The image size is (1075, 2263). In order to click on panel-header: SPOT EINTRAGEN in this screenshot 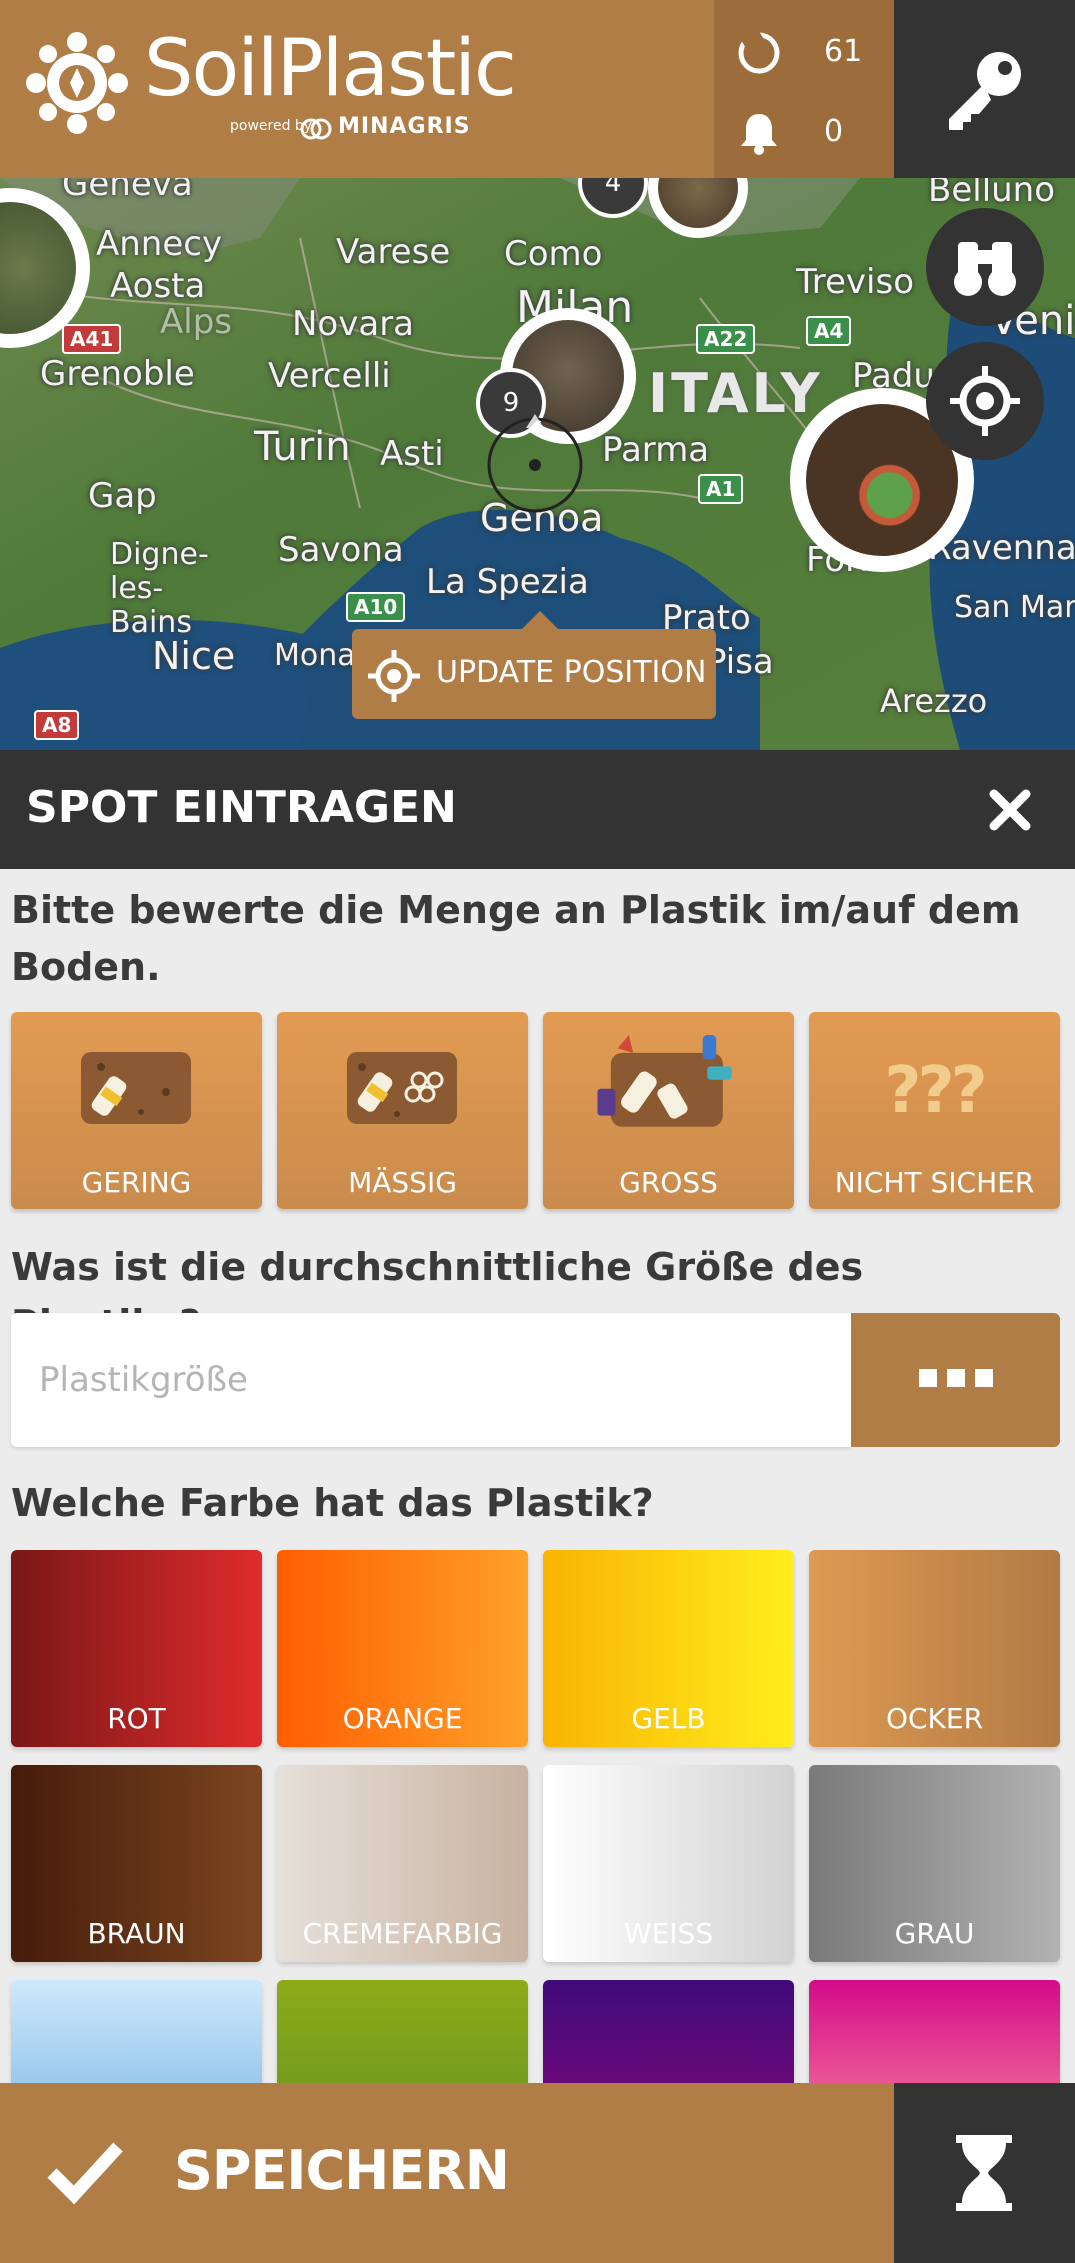, I will do `click(537, 809)`.